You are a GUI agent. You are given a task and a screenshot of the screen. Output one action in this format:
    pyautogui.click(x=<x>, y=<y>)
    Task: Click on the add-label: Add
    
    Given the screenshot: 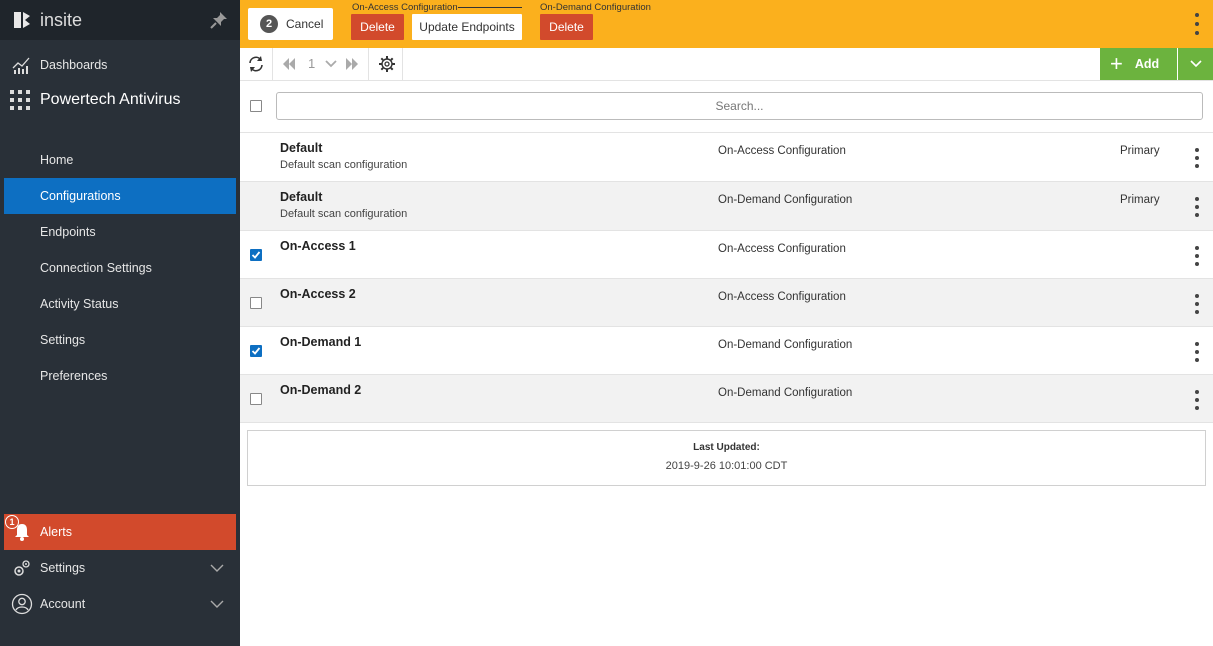 What is the action you would take?
    pyautogui.click(x=1147, y=64)
    